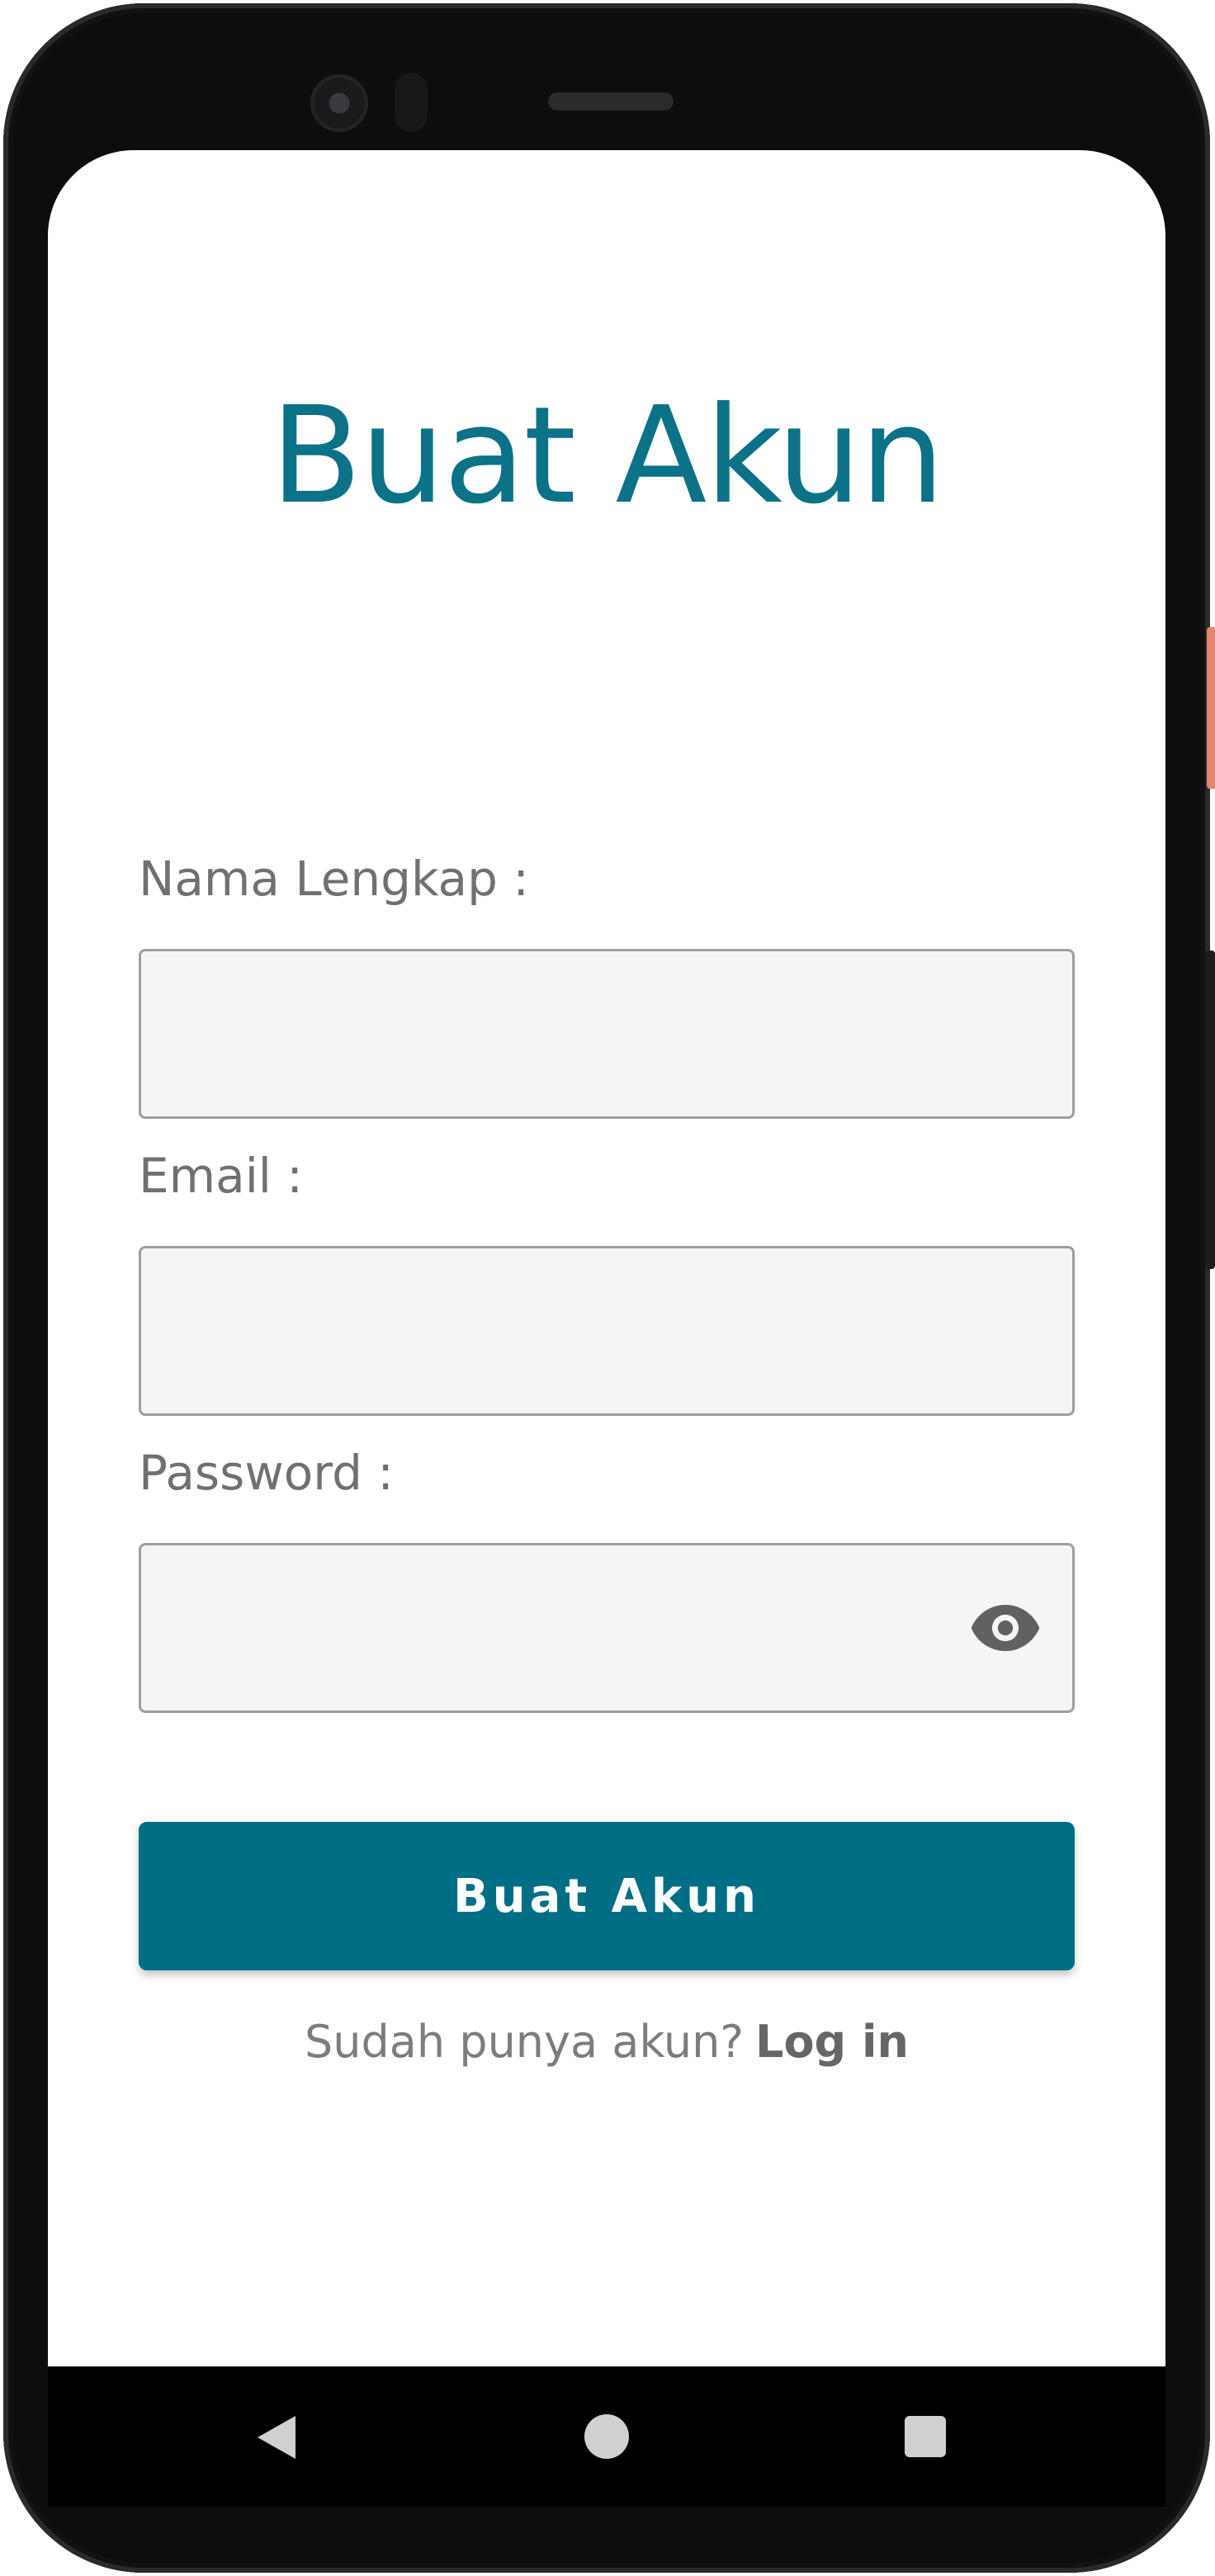 Image resolution: width=1215 pixels, height=2576 pixels. Describe the element at coordinates (925, 2436) in the screenshot. I see `recent-apps-icon` at that location.